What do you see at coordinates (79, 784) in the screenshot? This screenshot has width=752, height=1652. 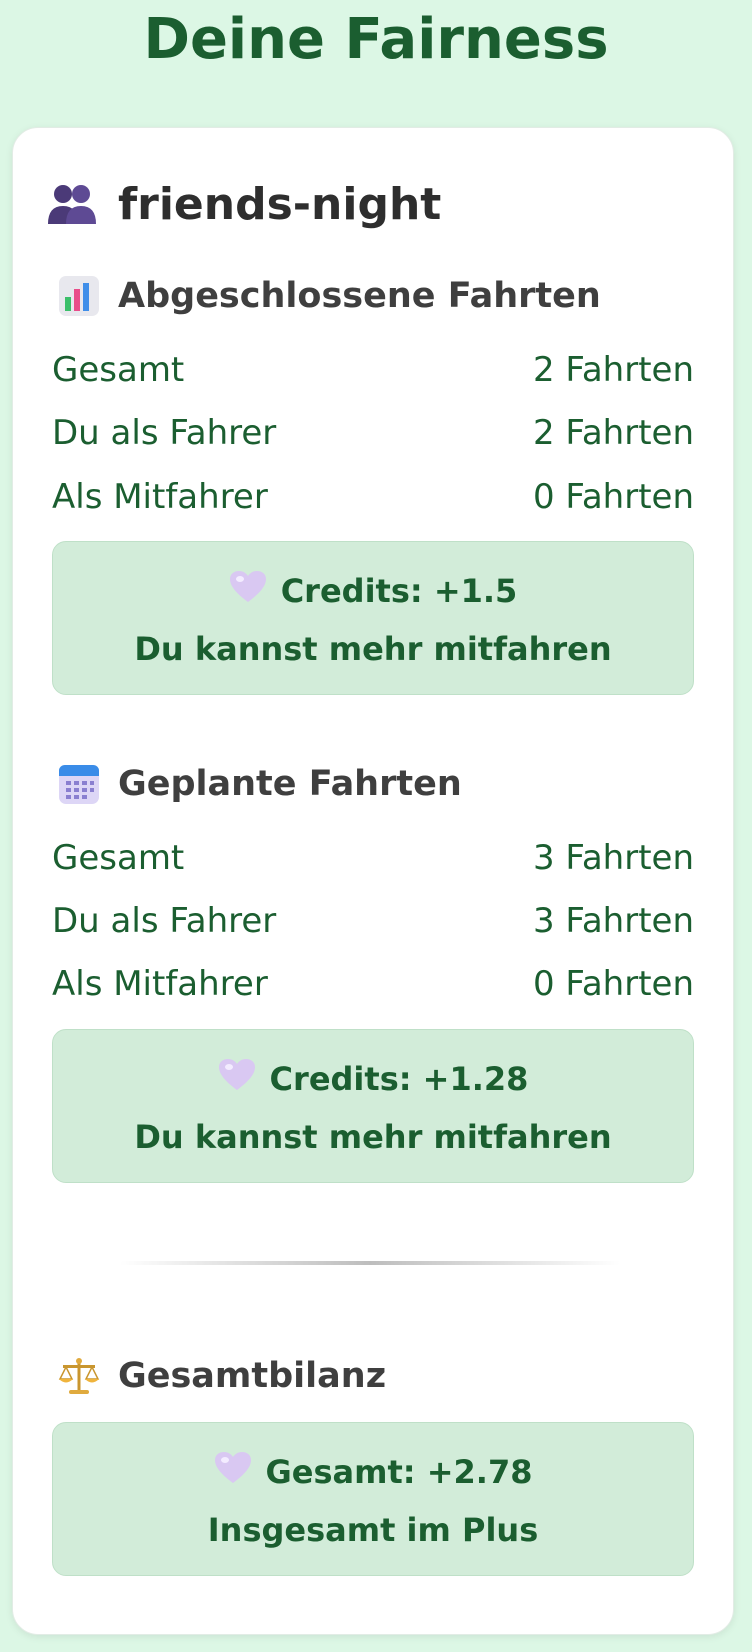 I see `calendar-icon` at bounding box center [79, 784].